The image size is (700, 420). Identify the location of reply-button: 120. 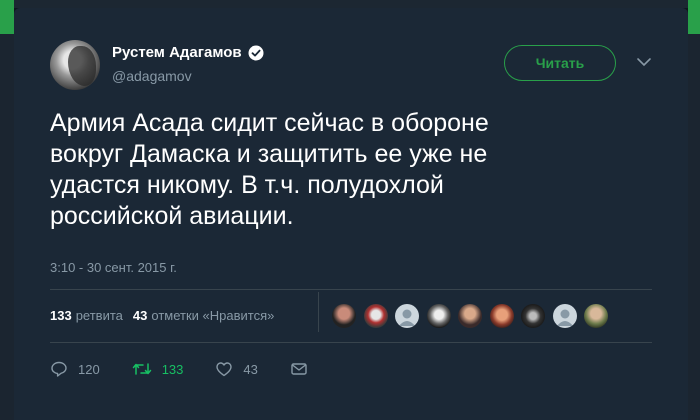
(75, 369).